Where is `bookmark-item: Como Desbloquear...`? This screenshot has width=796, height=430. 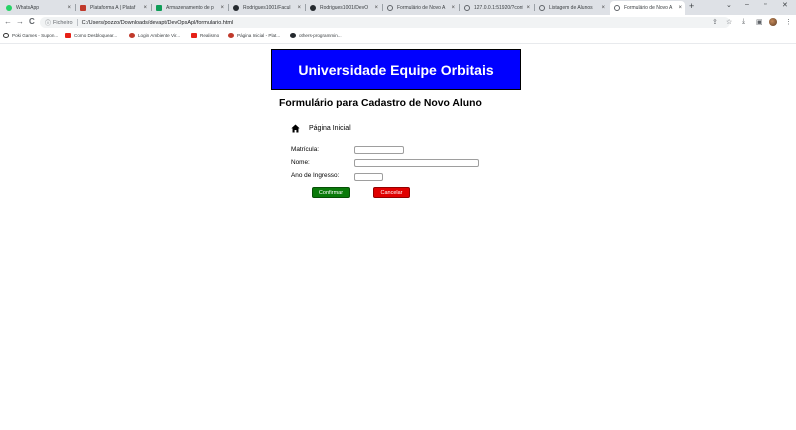
bookmark-item: Como Desbloquear... is located at coordinates (91, 35).